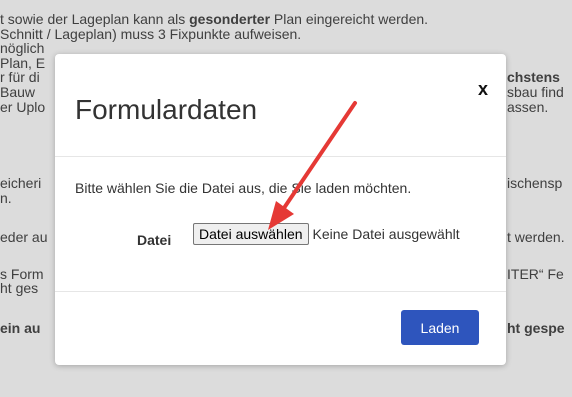 The height and width of the screenshot is (397, 572). Describe the element at coordinates (251, 234) in the screenshot. I see `choose-file-button: Datei auswählen` at that location.